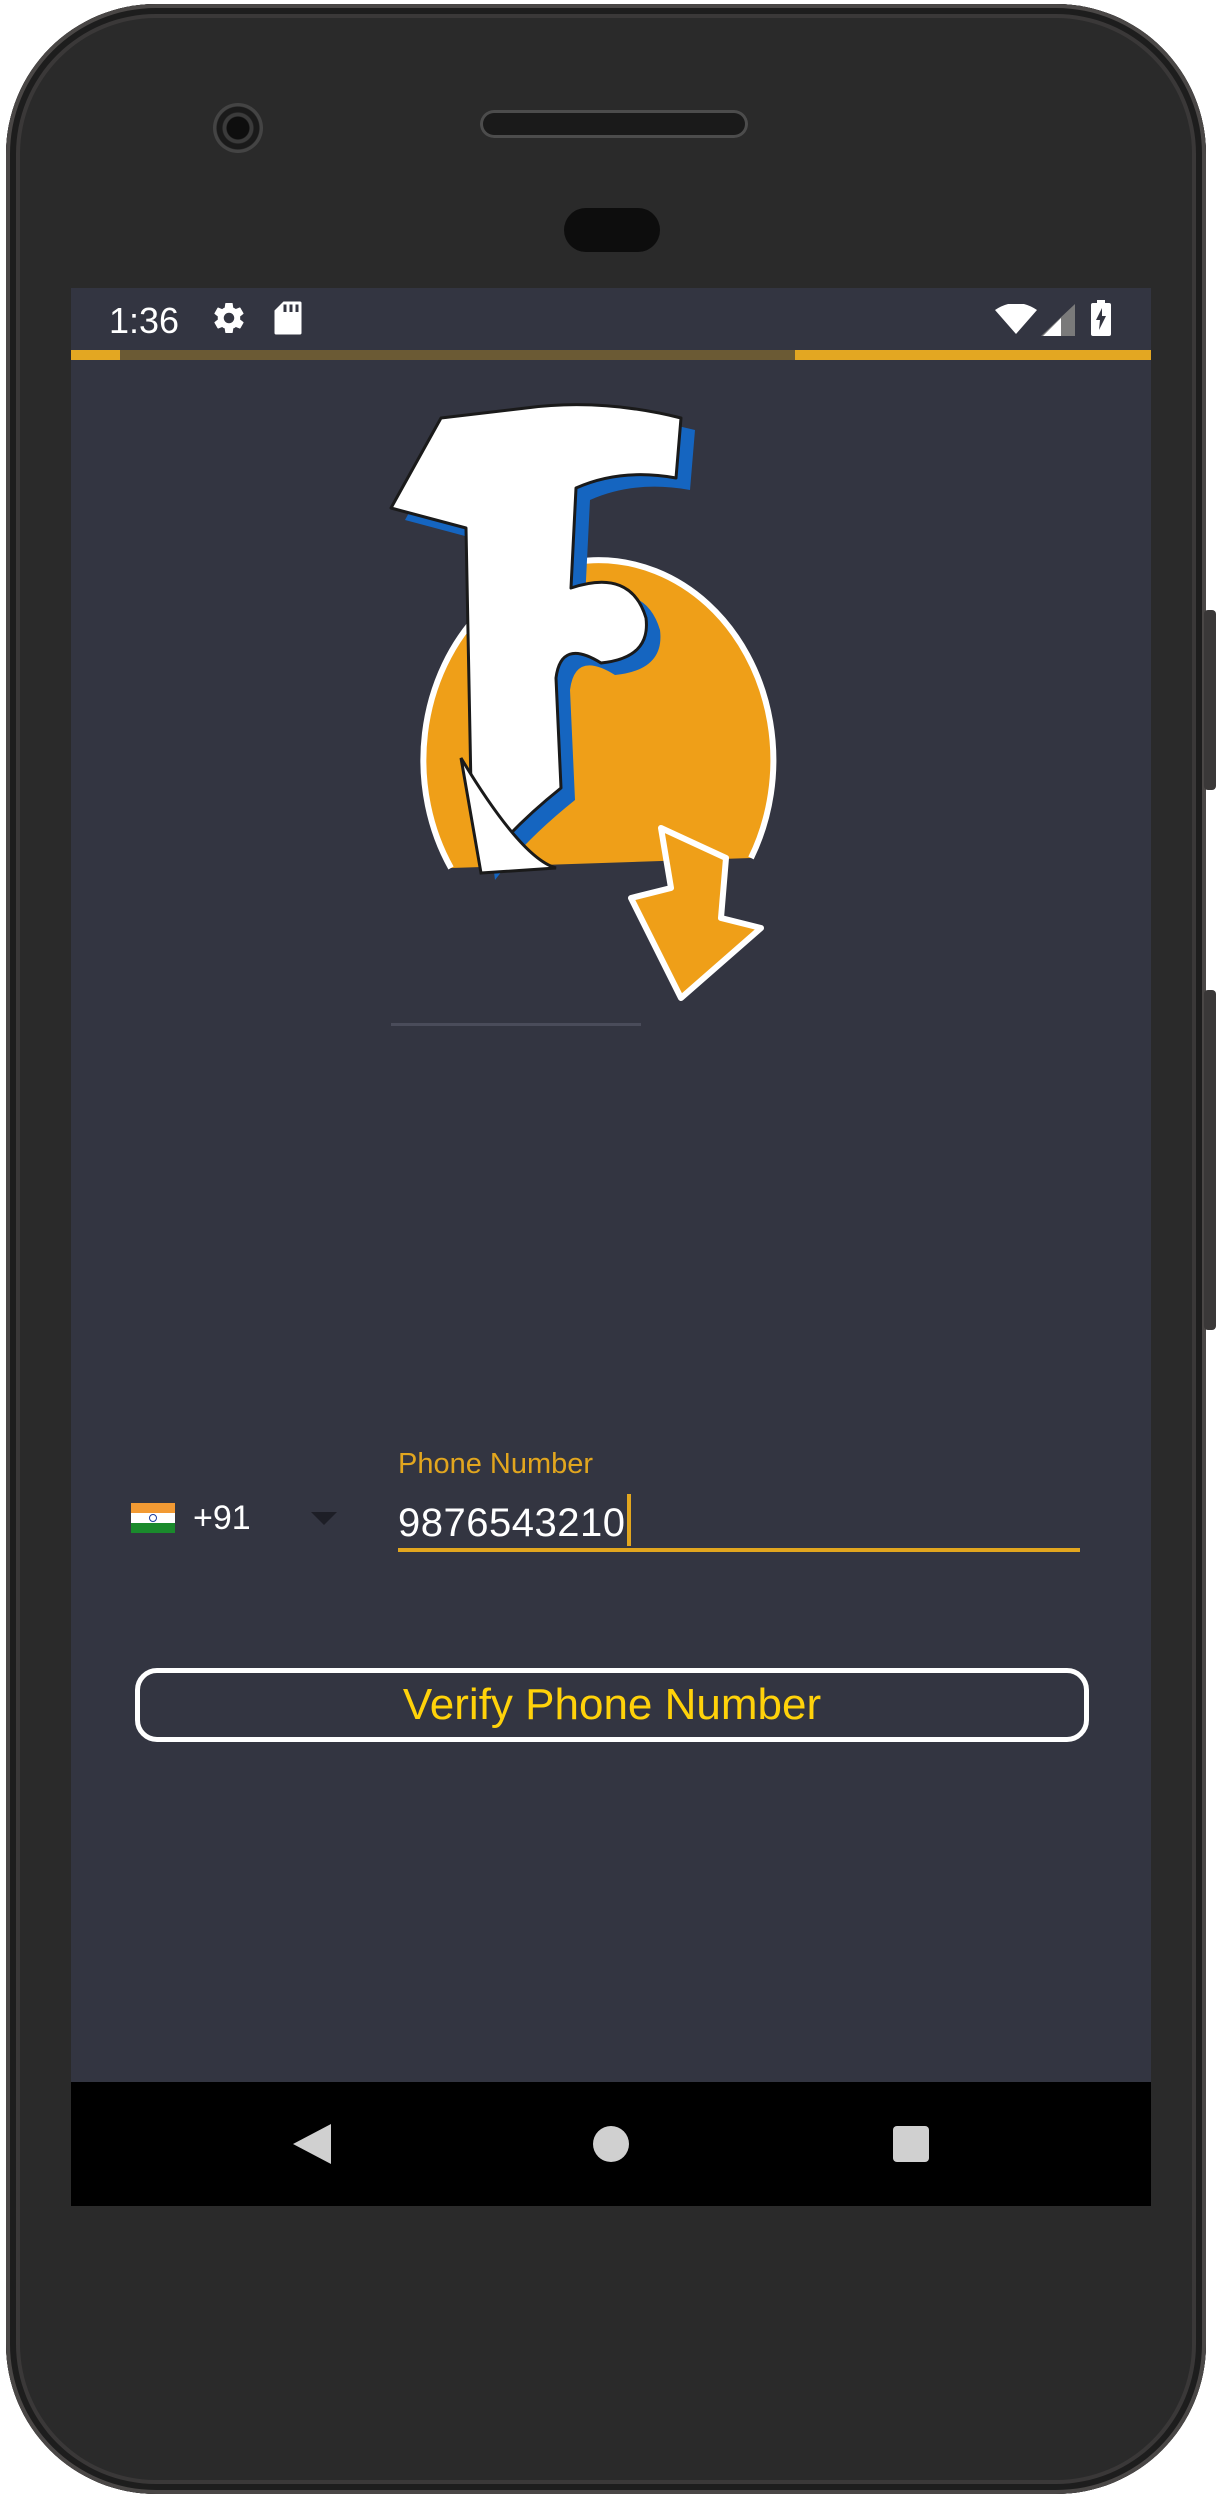  Describe the element at coordinates (612, 1705) in the screenshot. I see `verify-phone-button: Verify Phone Number` at that location.